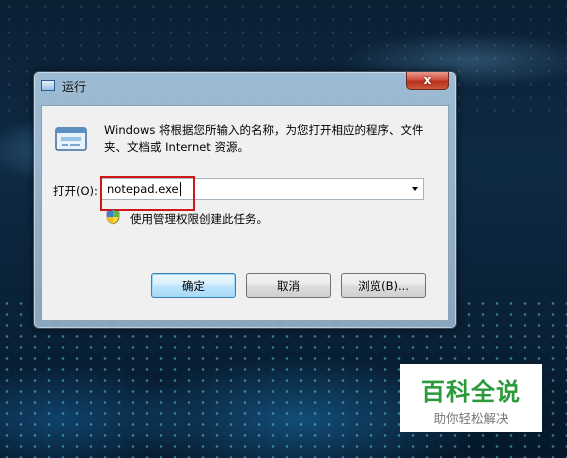 The width and height of the screenshot is (567, 458). I want to click on watermark-logo: 百科全说 助你轻松解决, so click(471, 398).